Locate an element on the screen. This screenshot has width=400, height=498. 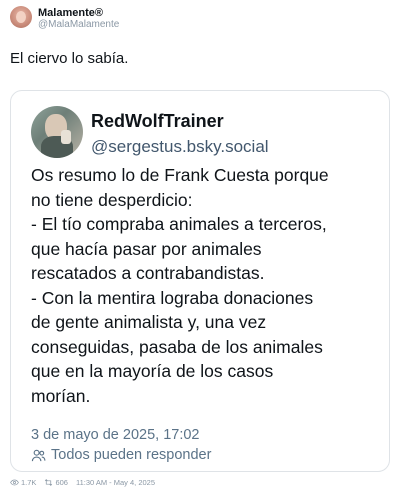
post-timestamp: 11:30 AM - May 4, 2025 is located at coordinates (115, 482).